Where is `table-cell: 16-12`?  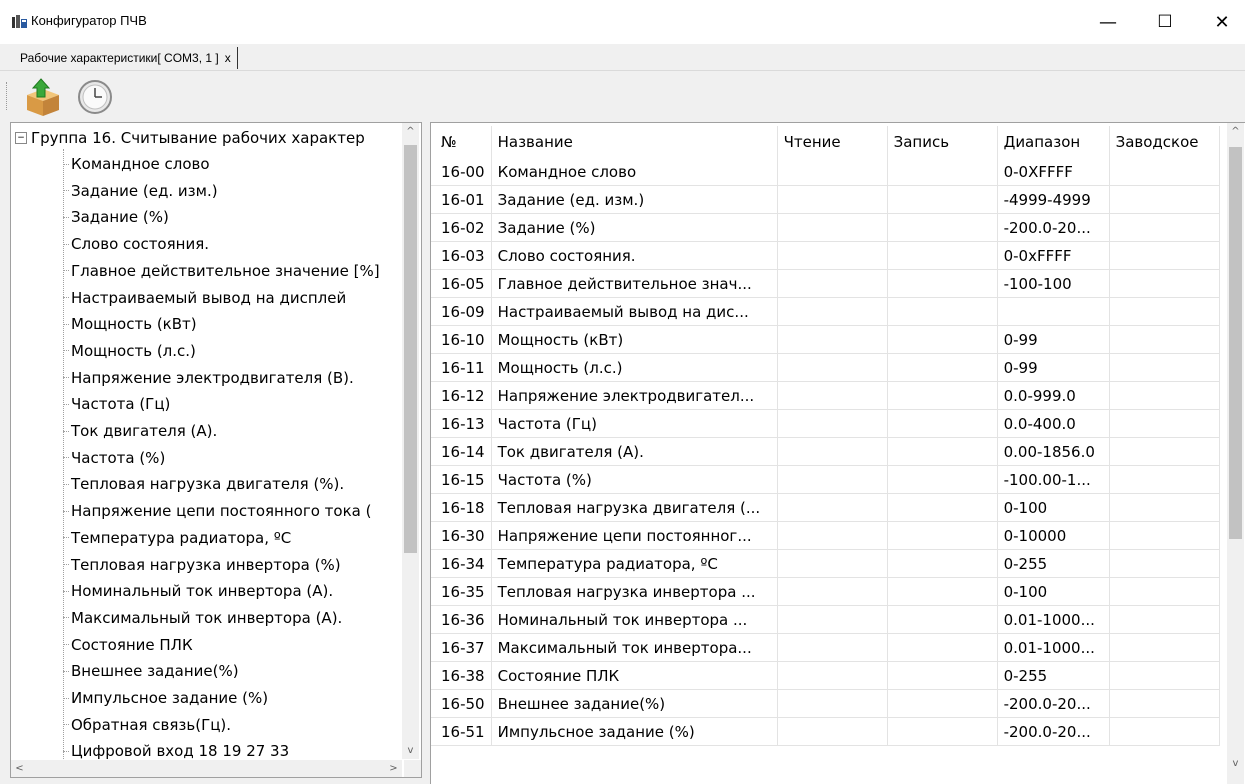
table-cell: 16-12 is located at coordinates (461, 395).